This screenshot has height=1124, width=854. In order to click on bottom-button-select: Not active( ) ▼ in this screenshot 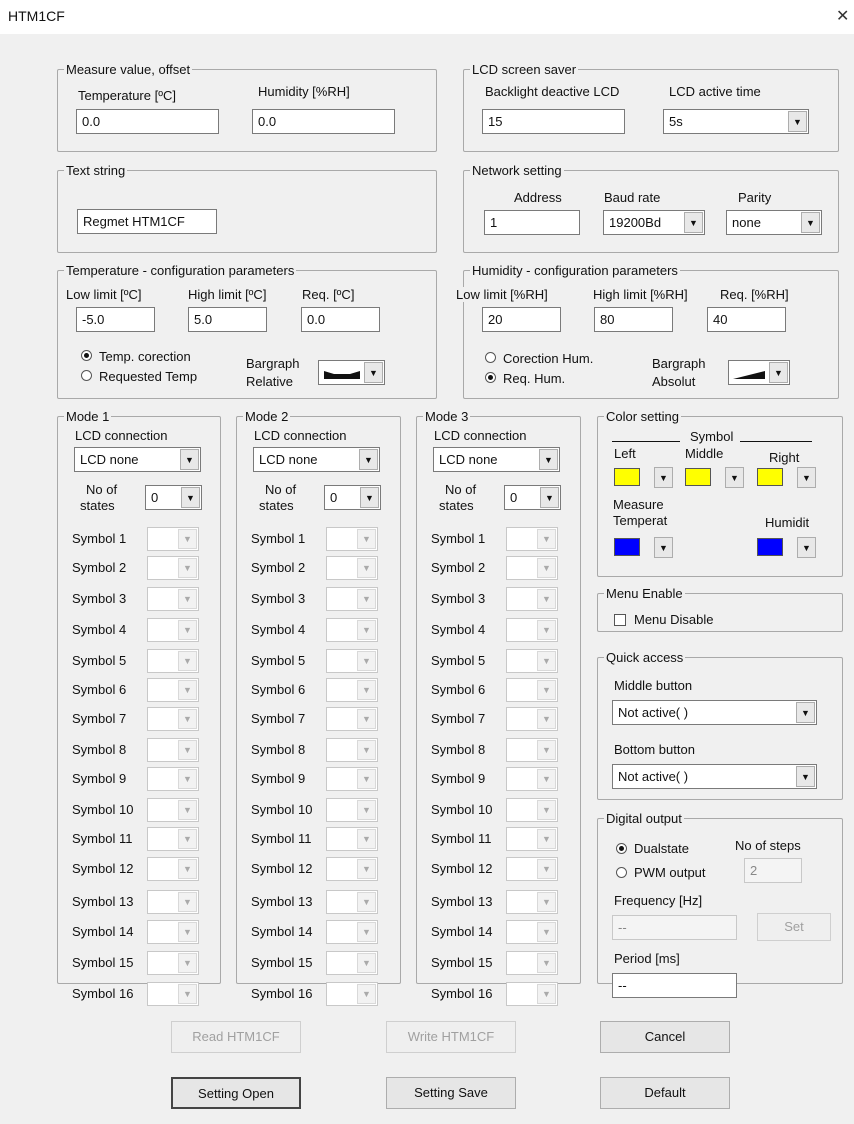, I will do `click(714, 776)`.